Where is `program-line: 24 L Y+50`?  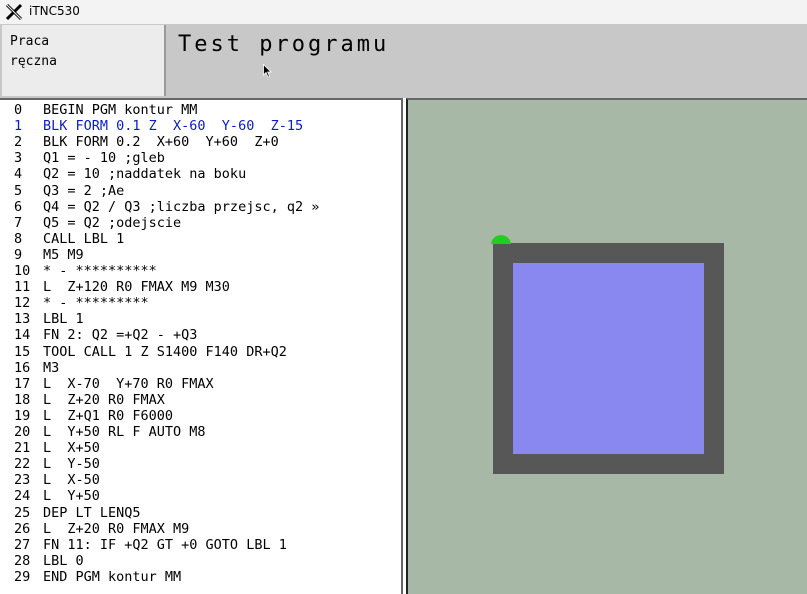
program-line: 24 L Y+50 is located at coordinates (57, 496).